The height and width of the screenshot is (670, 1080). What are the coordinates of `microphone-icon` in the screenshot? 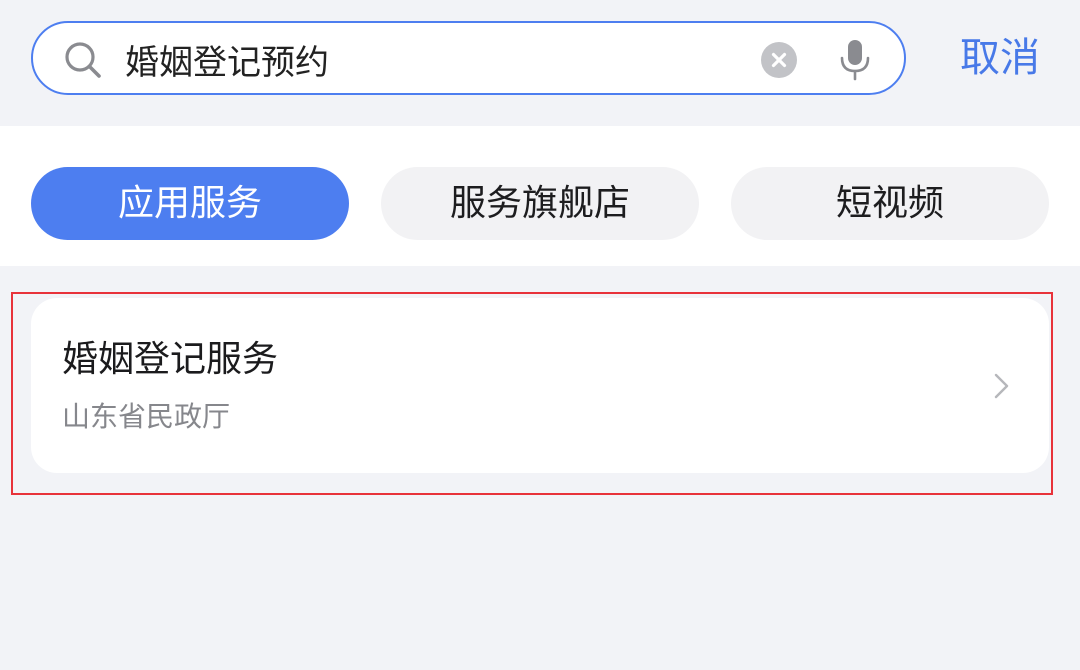 It's located at (855, 60).